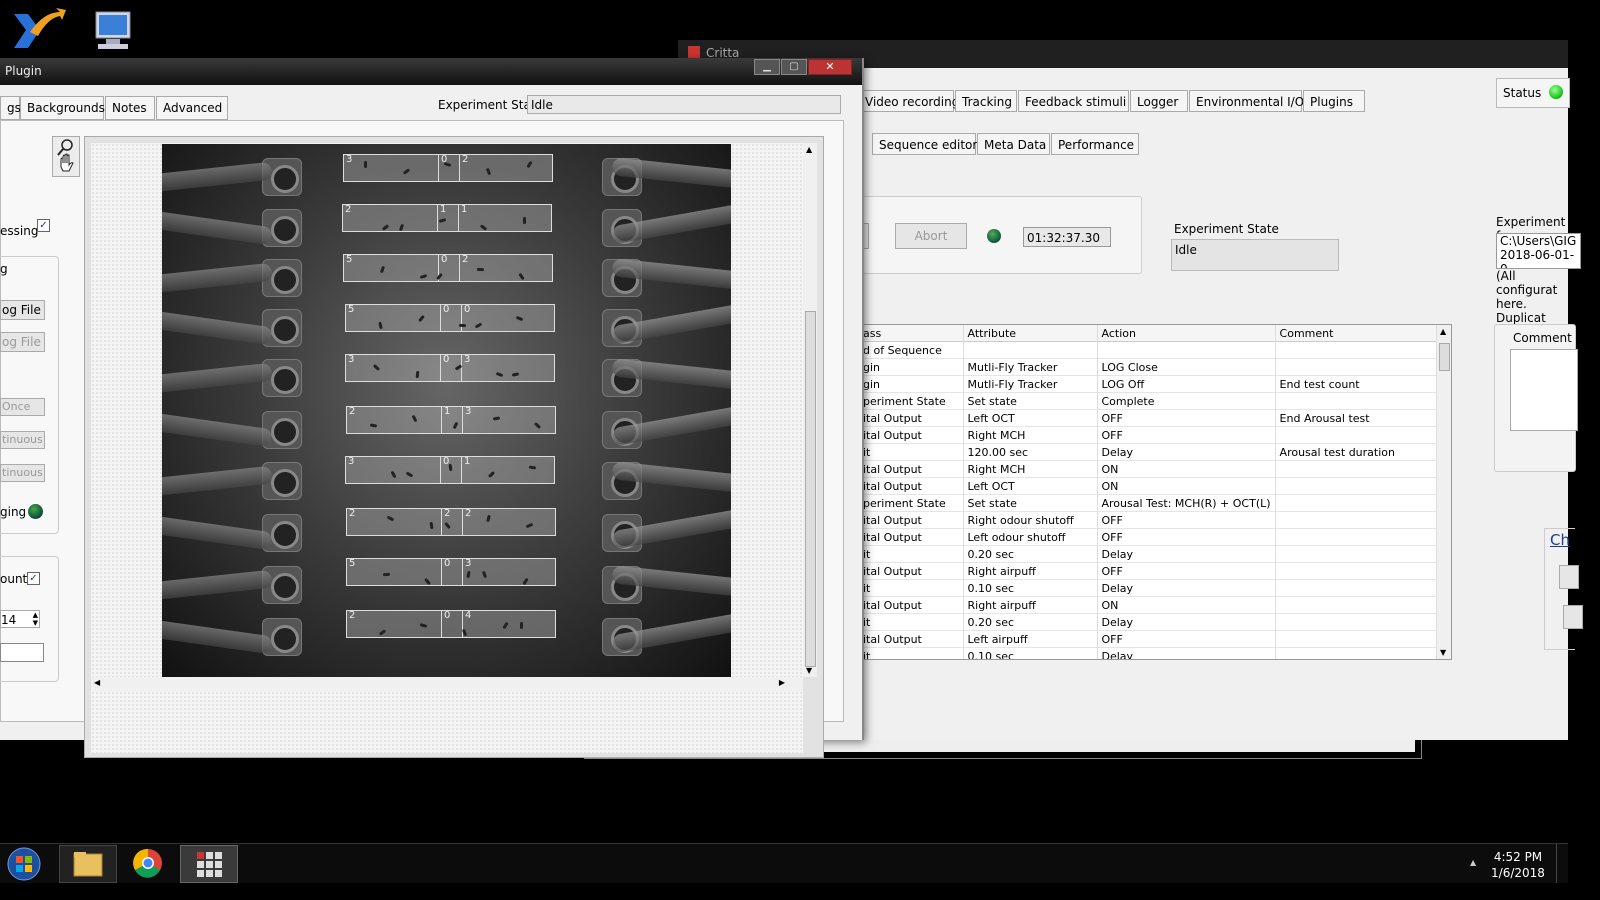  Describe the element at coordinates (1030, 653) in the screenshot. I see `table-cell: 0.10 sec` at that location.